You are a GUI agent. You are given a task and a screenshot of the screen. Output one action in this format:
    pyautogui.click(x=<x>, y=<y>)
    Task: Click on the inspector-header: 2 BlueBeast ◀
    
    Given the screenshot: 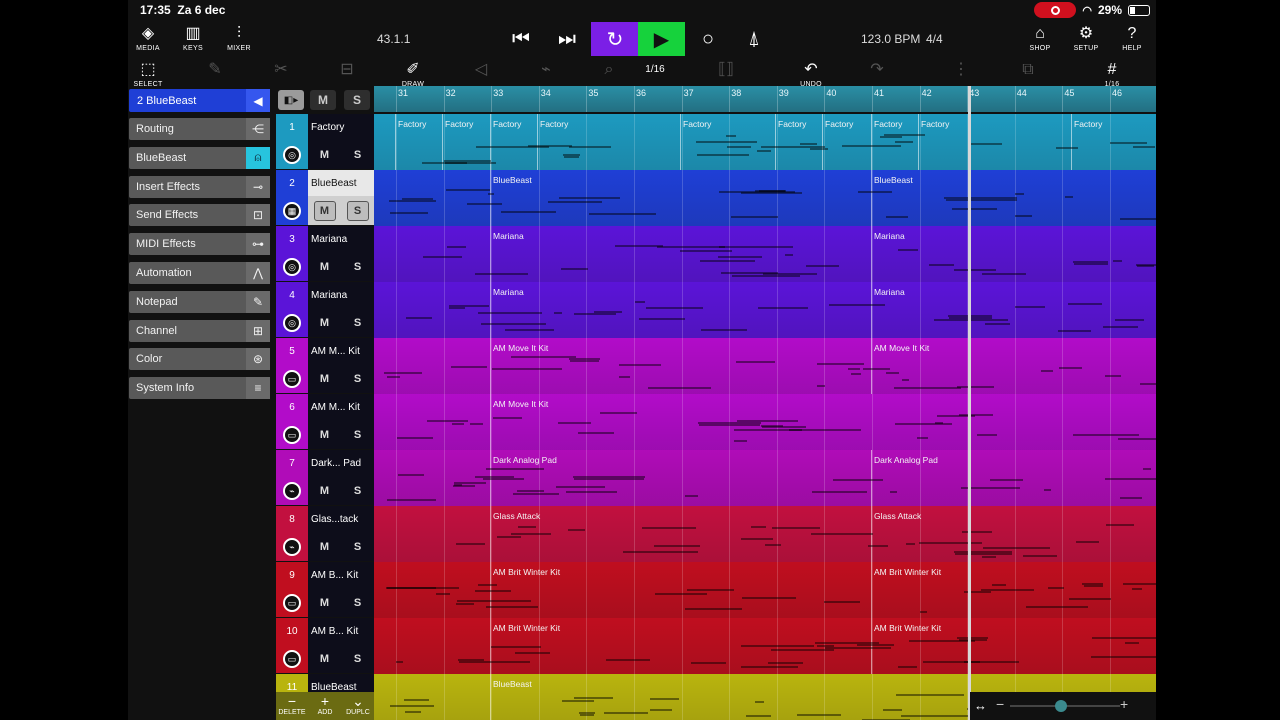 What is the action you would take?
    pyautogui.click(x=199, y=100)
    